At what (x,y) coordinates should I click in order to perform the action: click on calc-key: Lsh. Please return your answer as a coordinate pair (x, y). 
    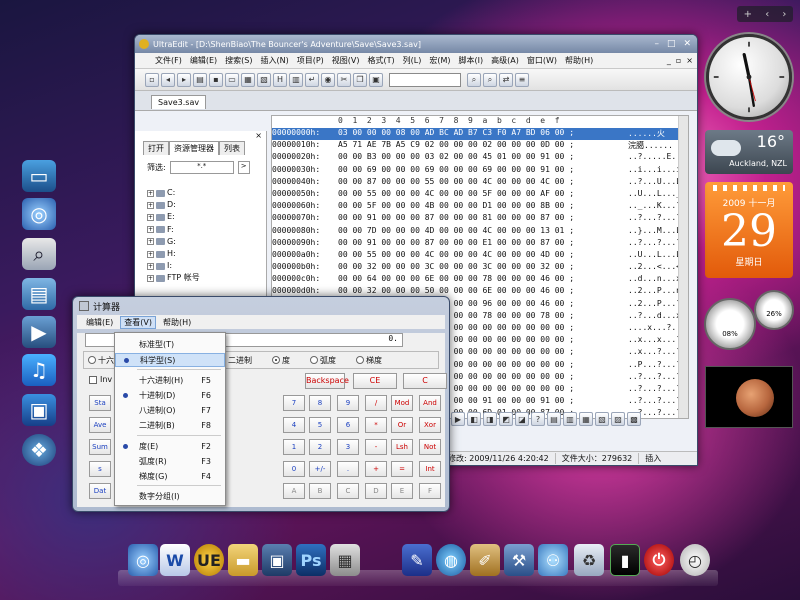
    Looking at the image, I should click on (402, 447).